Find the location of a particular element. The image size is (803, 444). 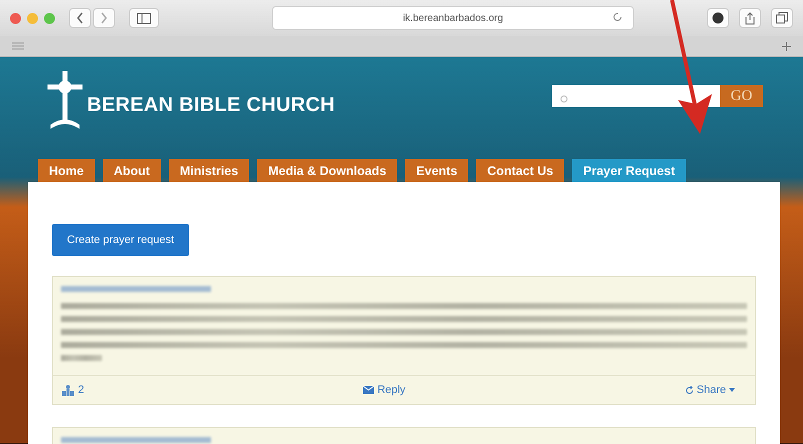

share-icon is located at coordinates (750, 18).